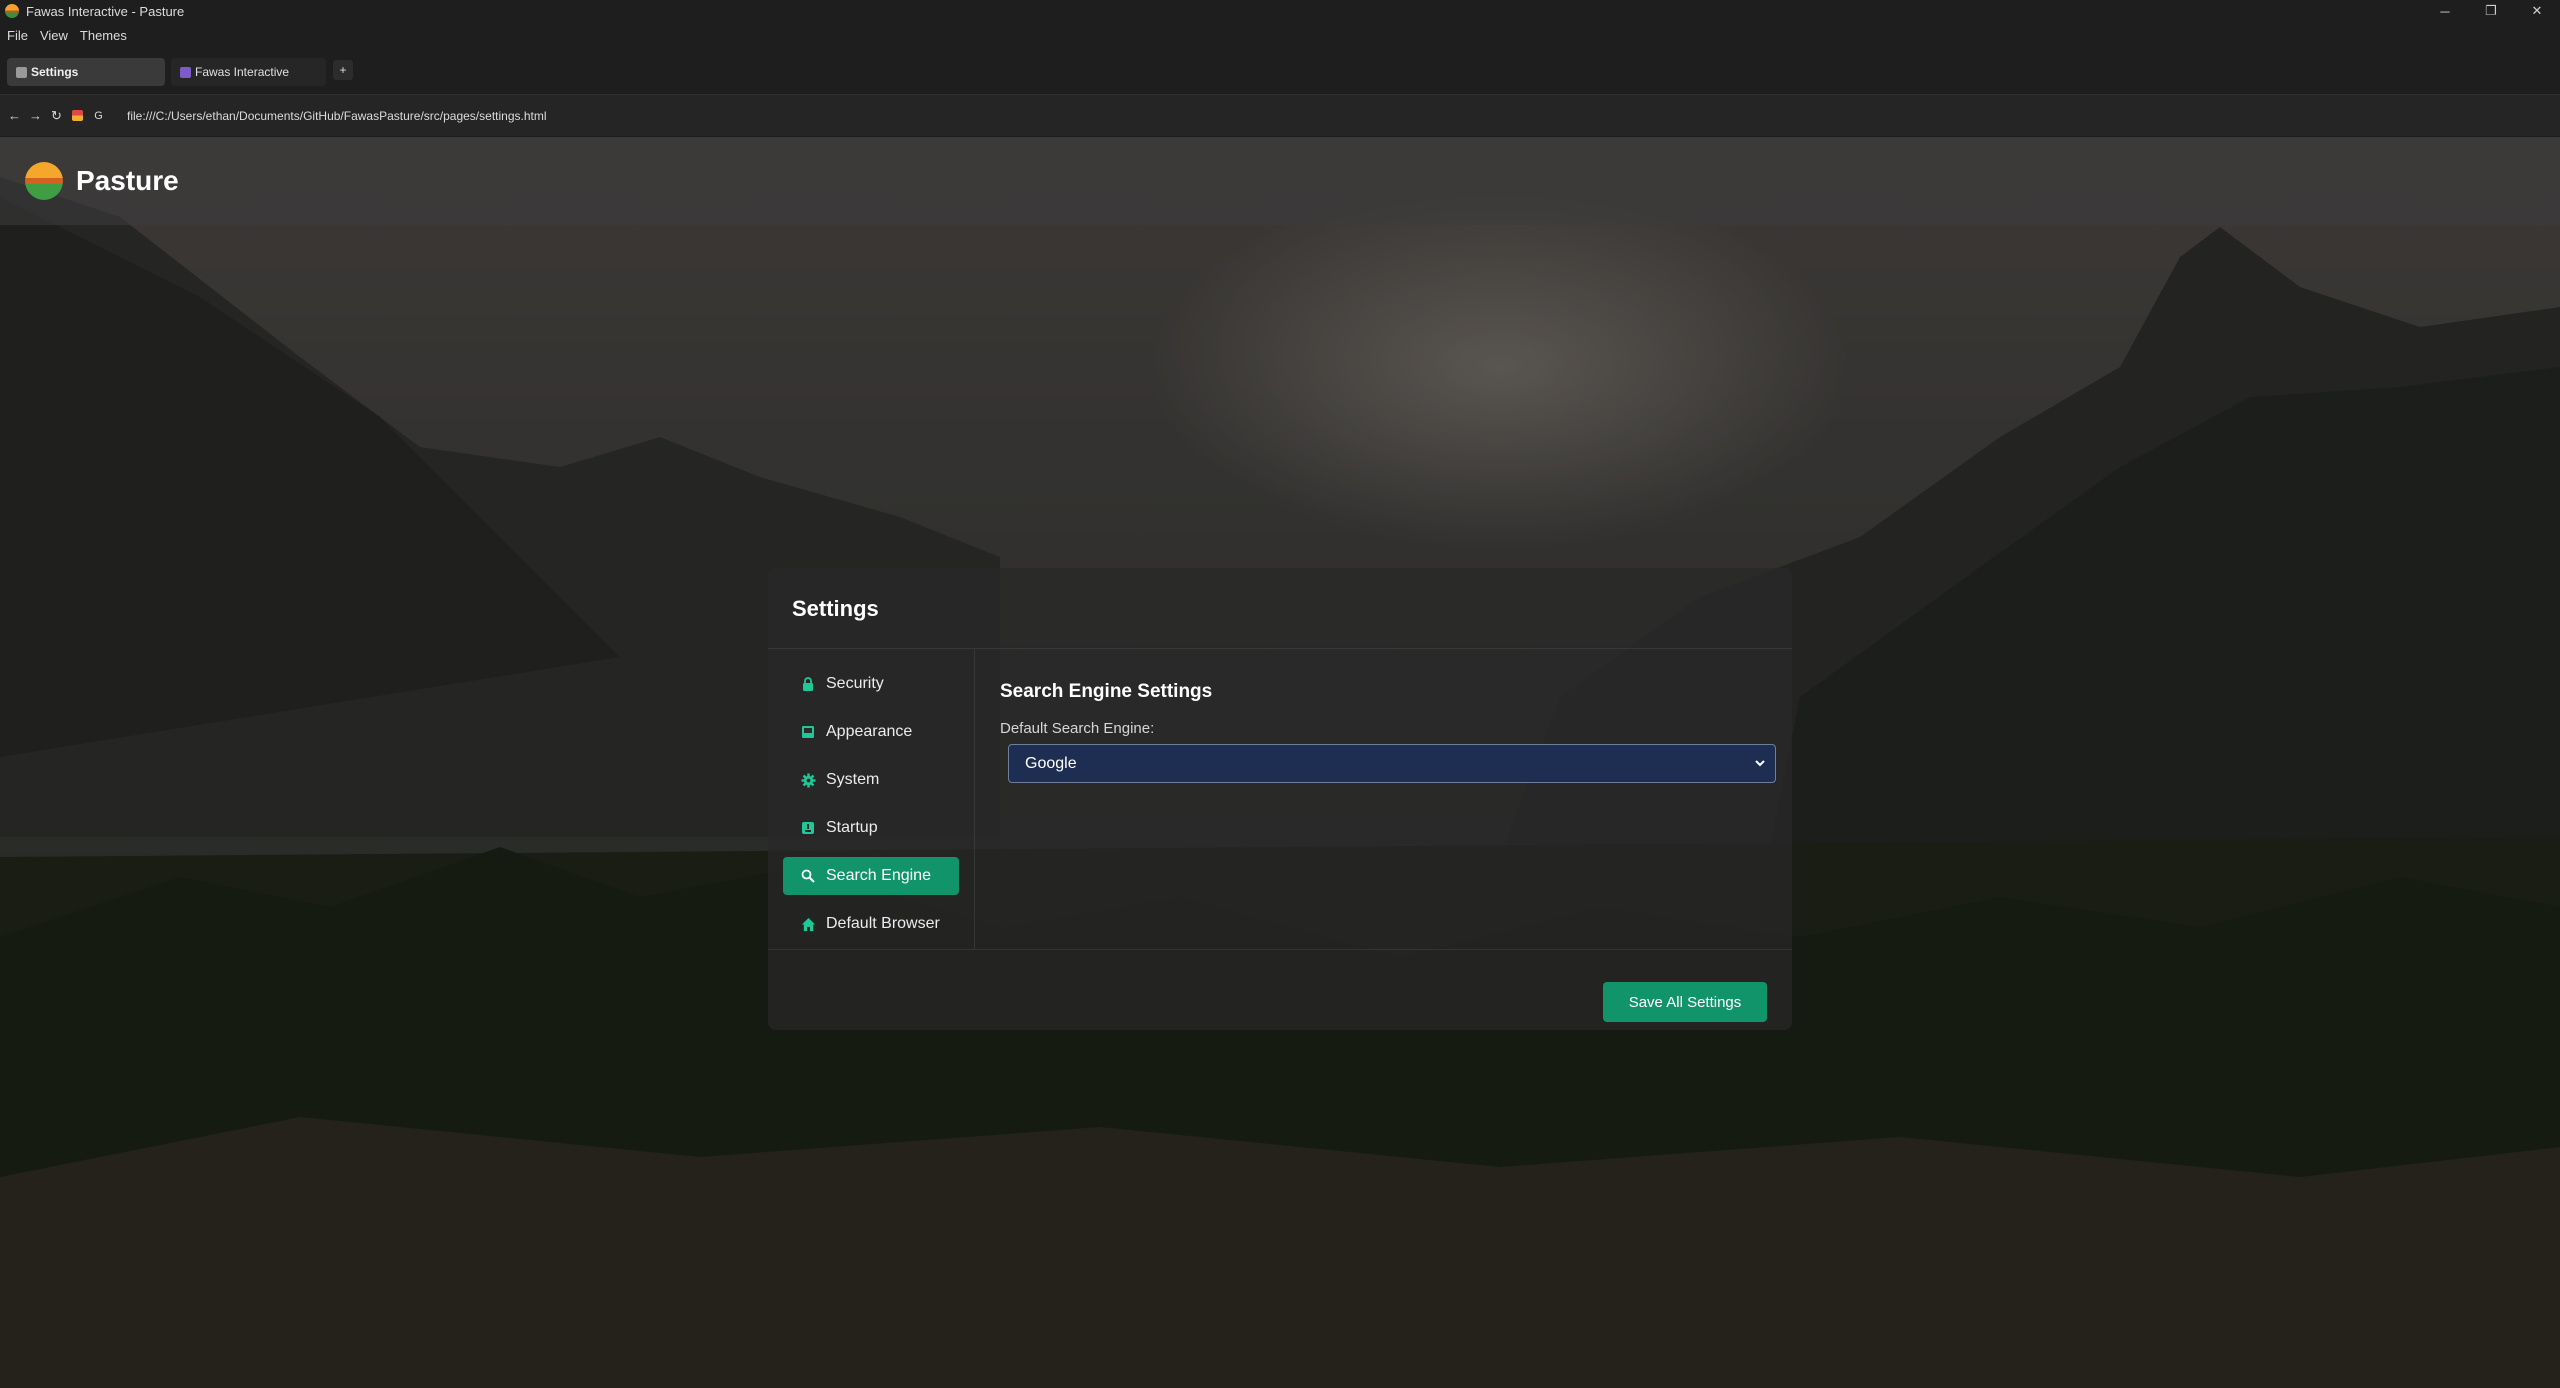  Describe the element at coordinates (1685, 1002) in the screenshot. I see `save-all-settings-button: Save All Settings` at that location.